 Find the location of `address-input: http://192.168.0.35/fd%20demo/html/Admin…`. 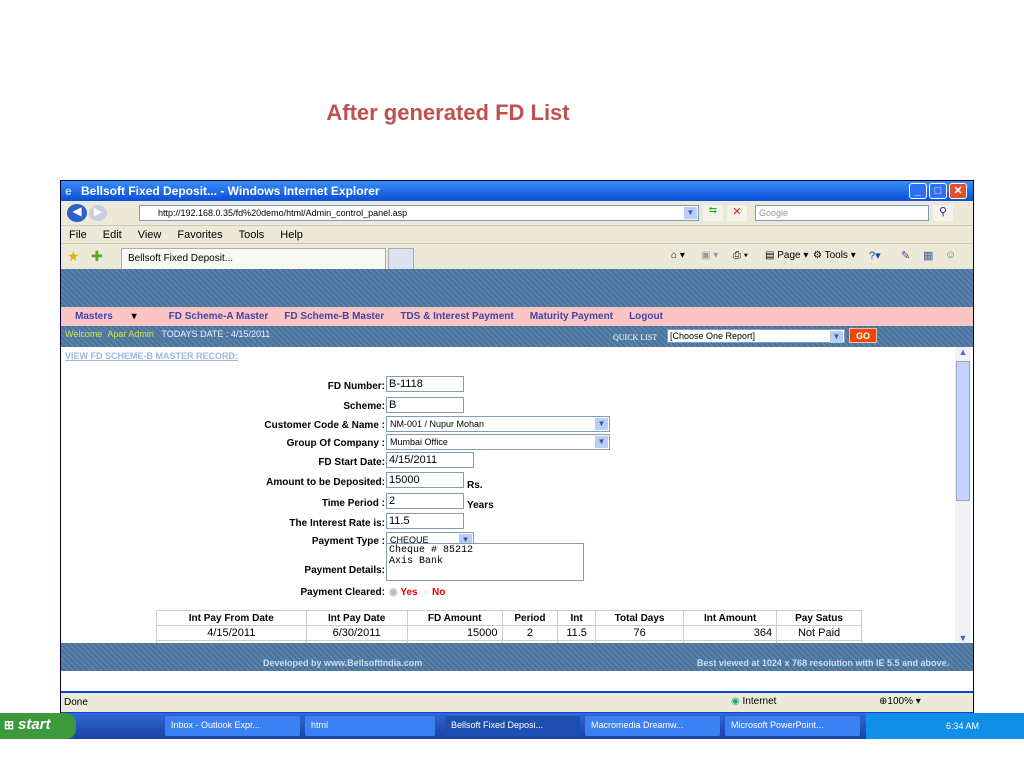

address-input: http://192.168.0.35/fd%20demo/html/Admin… is located at coordinates (419, 213).